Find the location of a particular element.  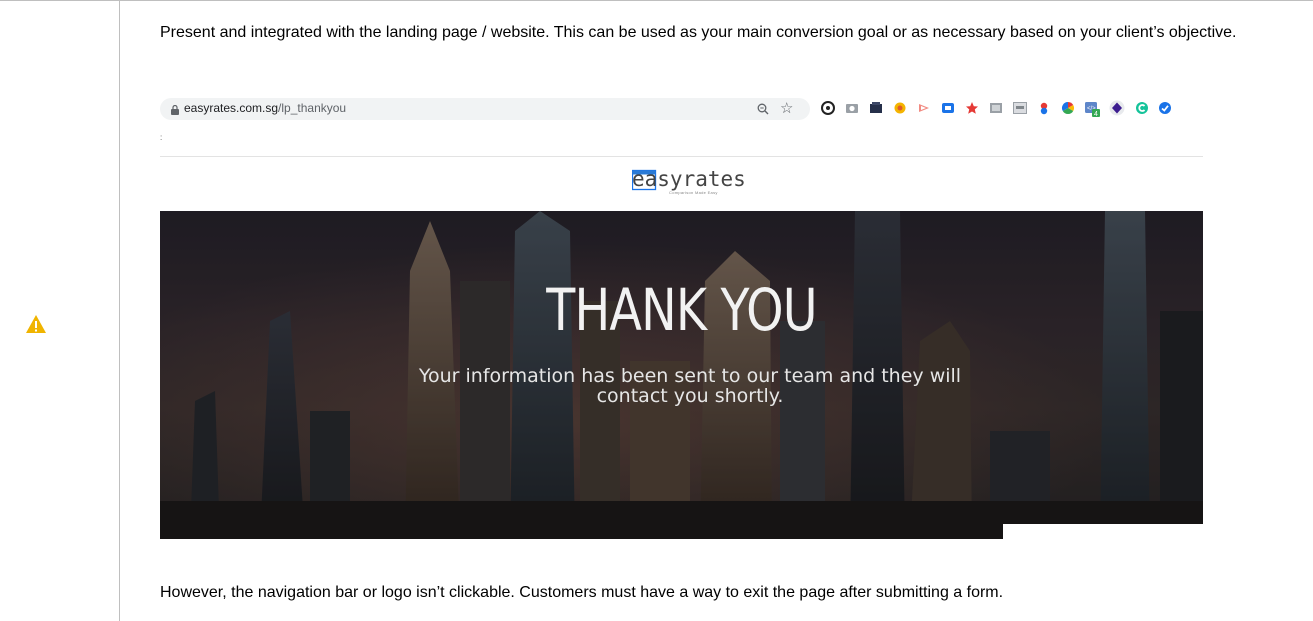

address-bar: easyrates.com.sg/lp_thankyou ☆ is located at coordinates (485, 109).